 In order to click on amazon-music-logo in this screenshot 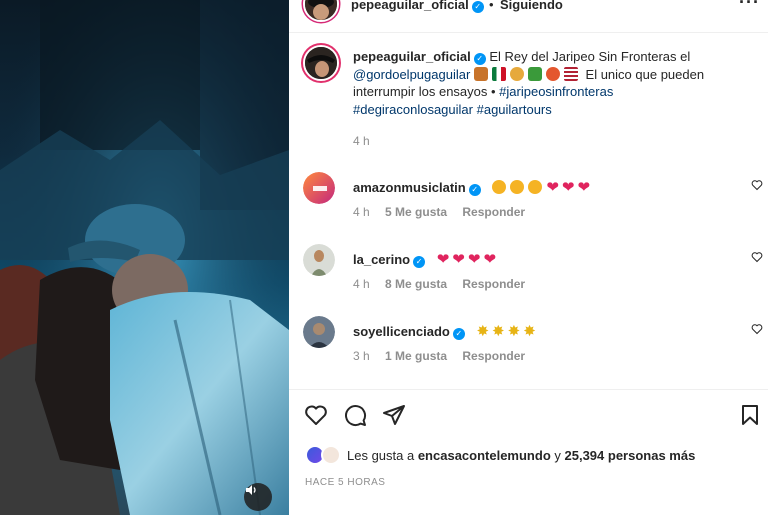, I will do `click(319, 188)`.